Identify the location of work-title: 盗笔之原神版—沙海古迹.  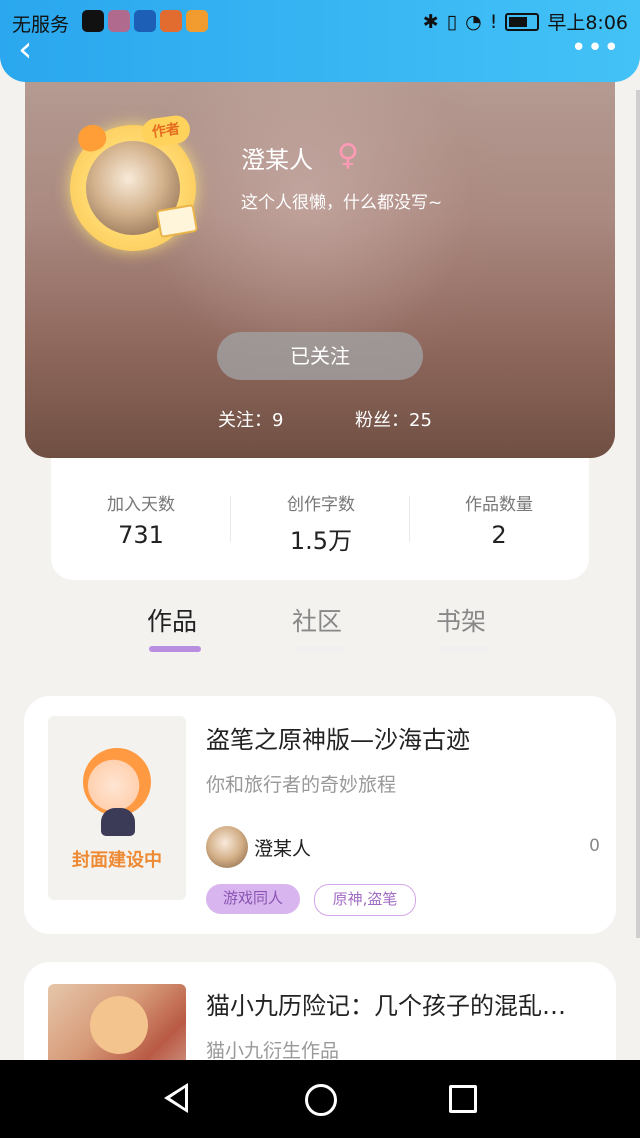
(399, 737).